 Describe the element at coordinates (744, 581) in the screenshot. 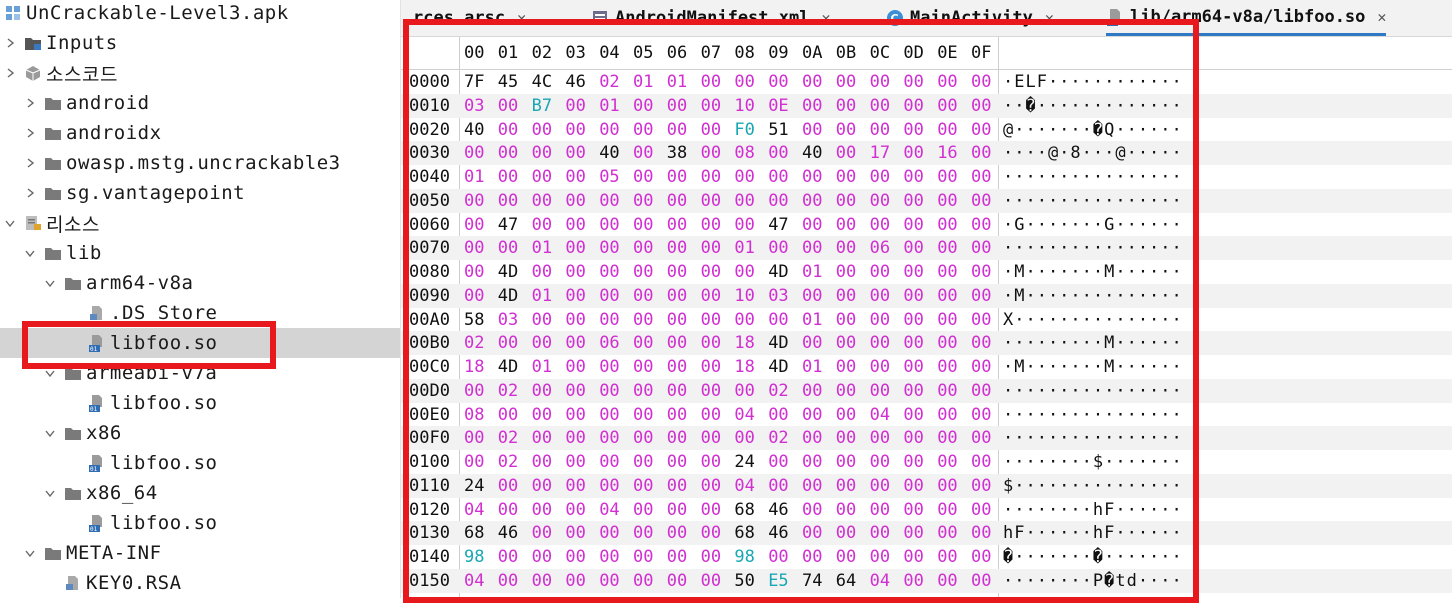

I see `hex-byte: 50` at that location.